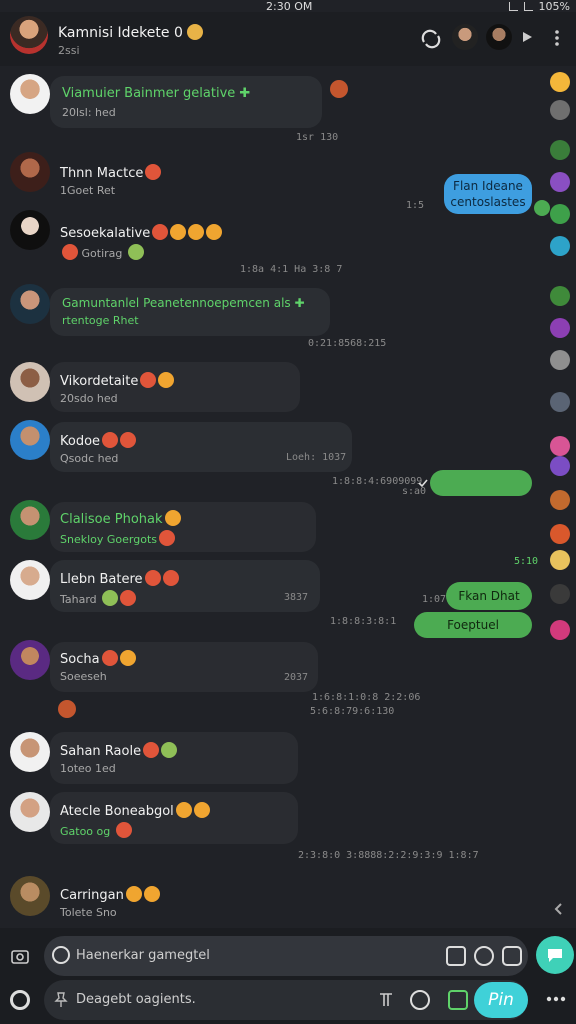 Image resolution: width=576 pixels, height=1024 pixels. What do you see at coordinates (526, 561) in the screenshot?
I see `timestamp: 5:10` at bounding box center [526, 561].